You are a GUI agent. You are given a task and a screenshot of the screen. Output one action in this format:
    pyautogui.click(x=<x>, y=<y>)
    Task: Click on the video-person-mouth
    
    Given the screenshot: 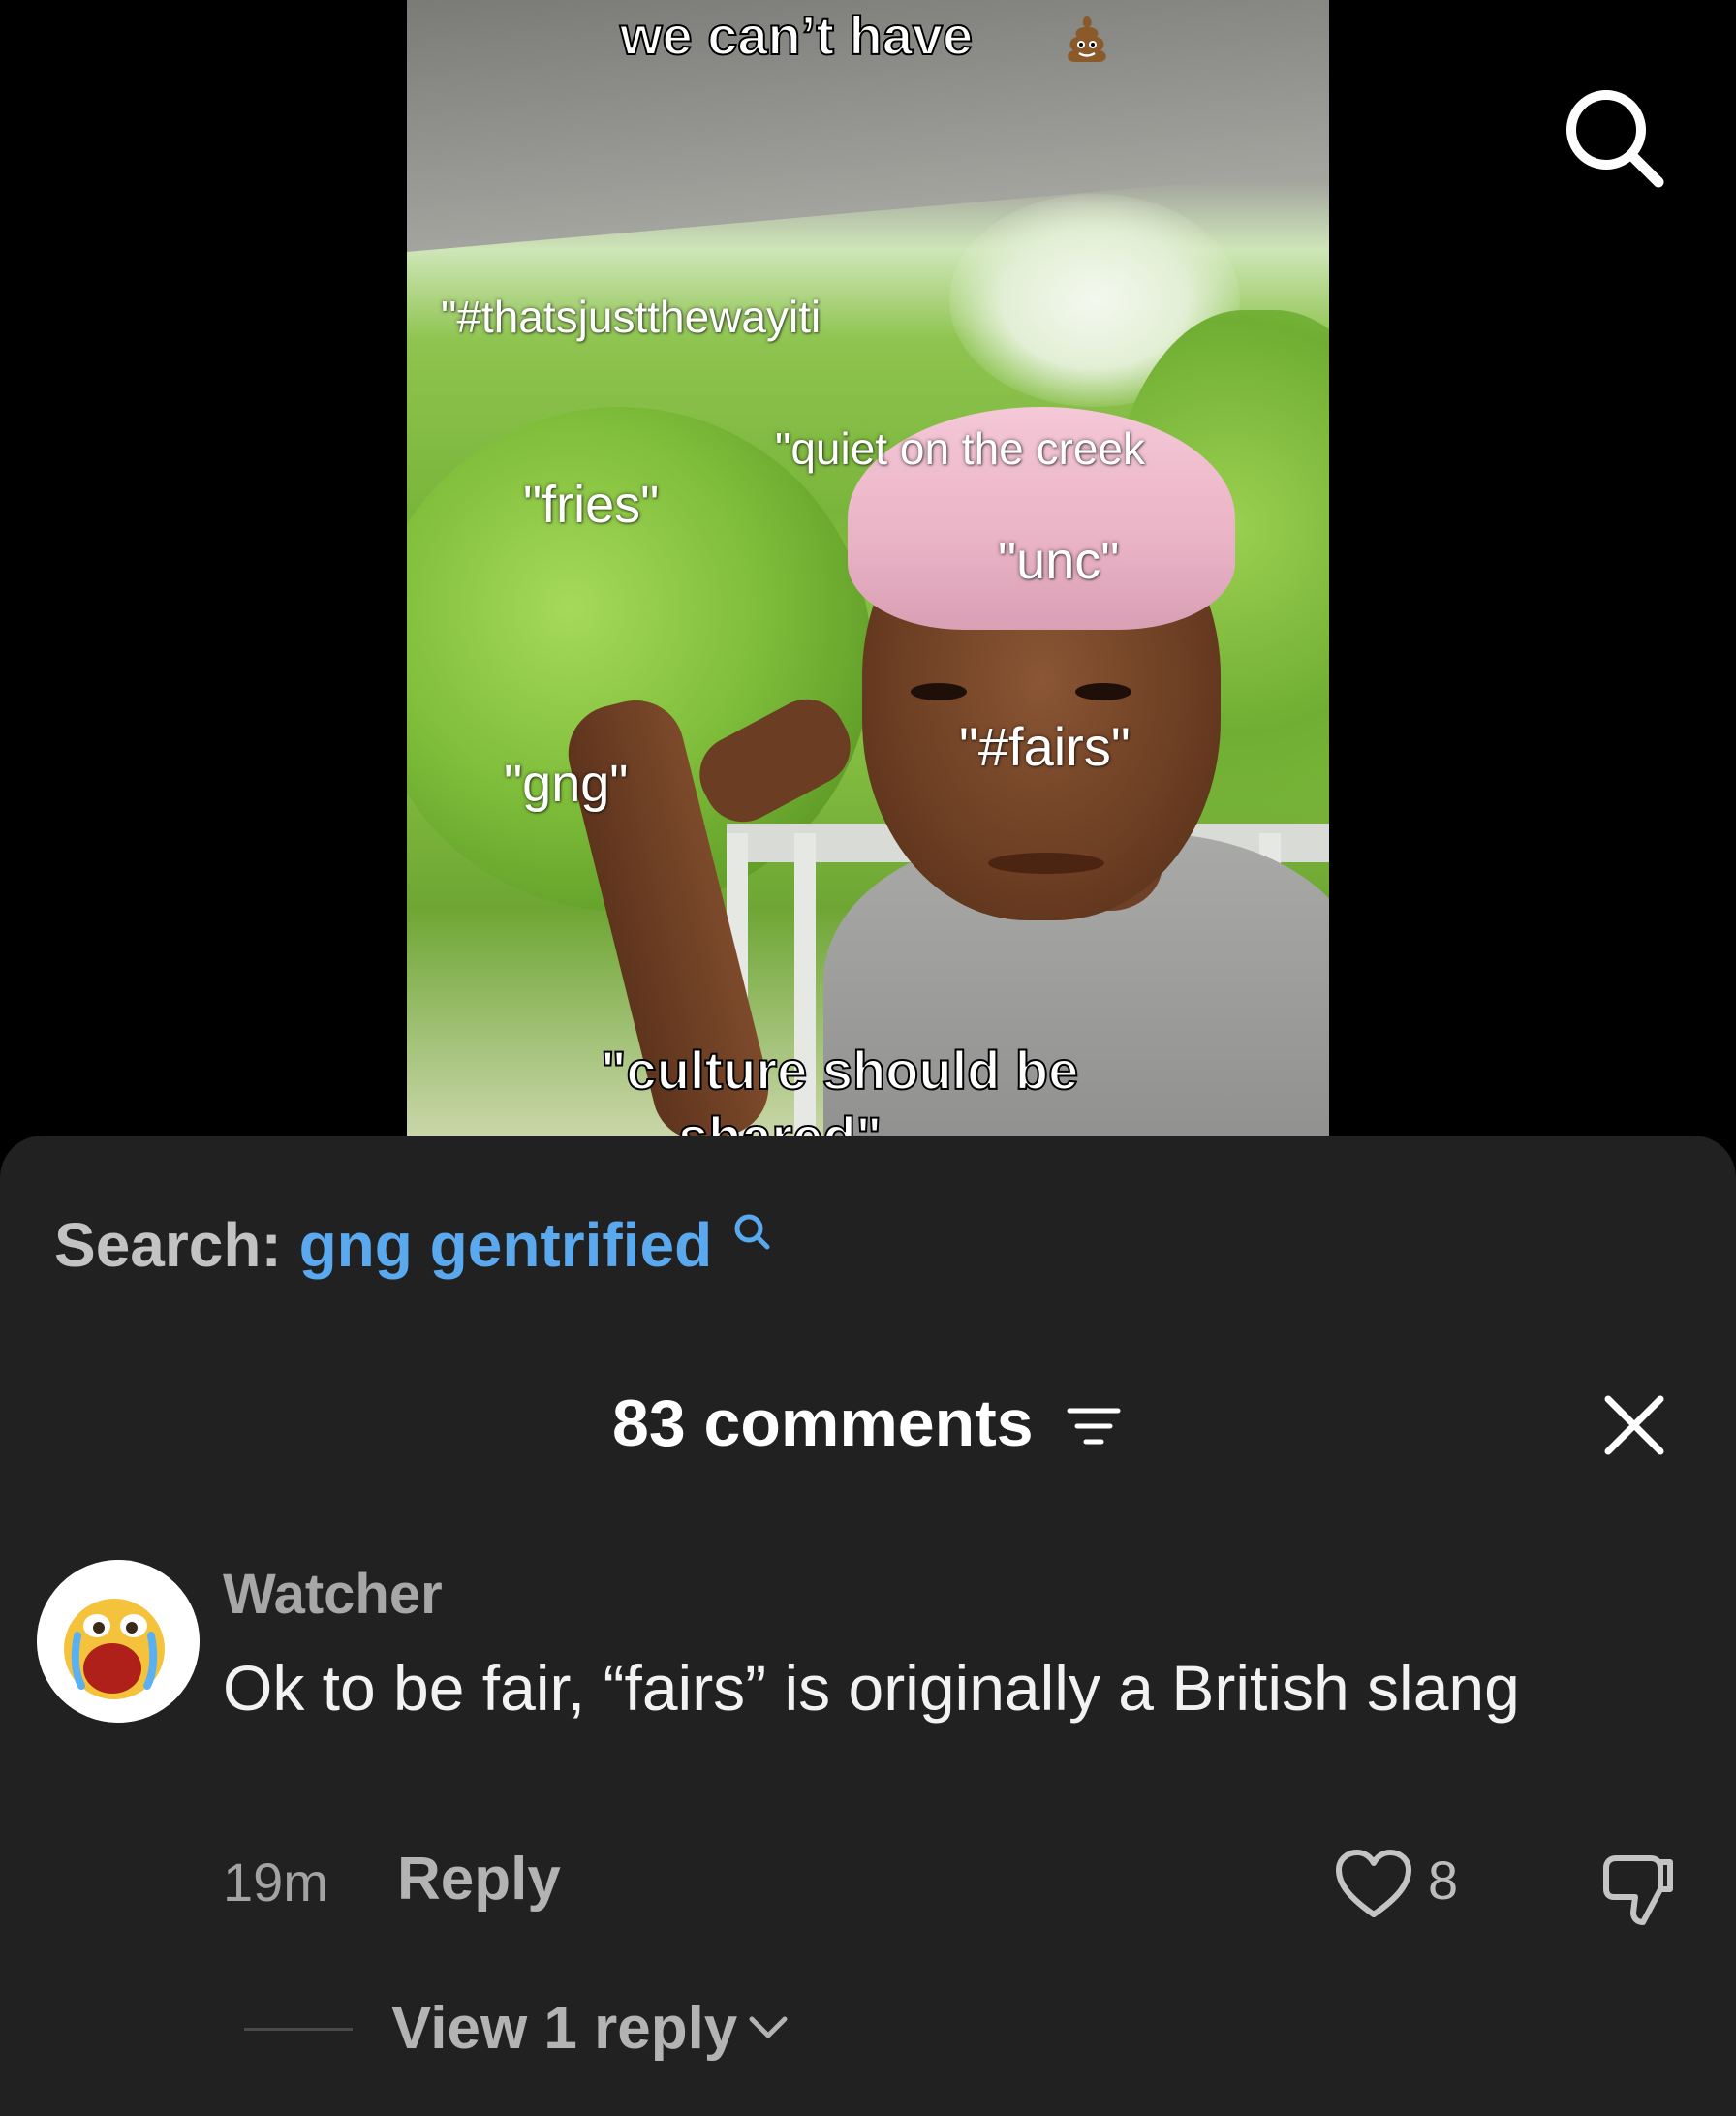 What is the action you would take?
    pyautogui.click(x=1046, y=863)
    